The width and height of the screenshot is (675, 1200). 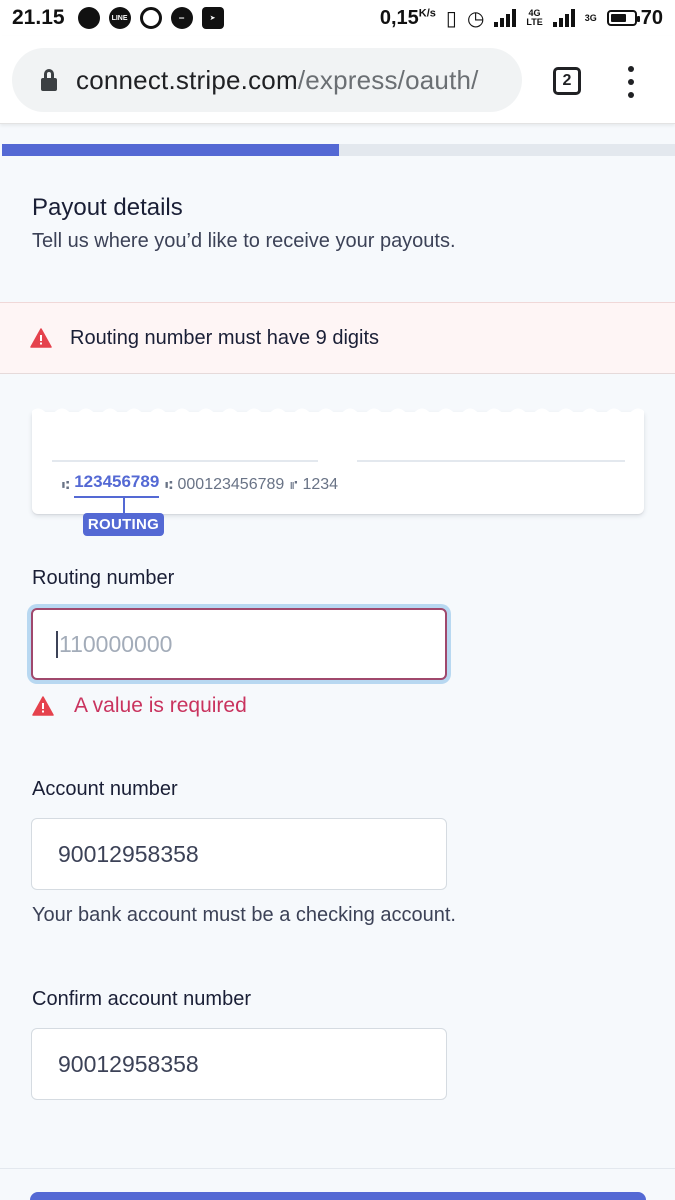 I want to click on tab-switcher-button: 2, so click(x=567, y=81).